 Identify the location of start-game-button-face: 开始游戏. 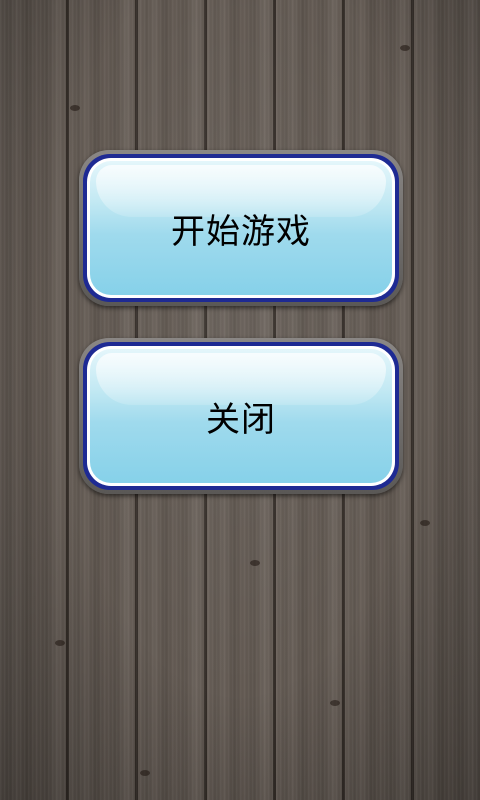
(241, 228).